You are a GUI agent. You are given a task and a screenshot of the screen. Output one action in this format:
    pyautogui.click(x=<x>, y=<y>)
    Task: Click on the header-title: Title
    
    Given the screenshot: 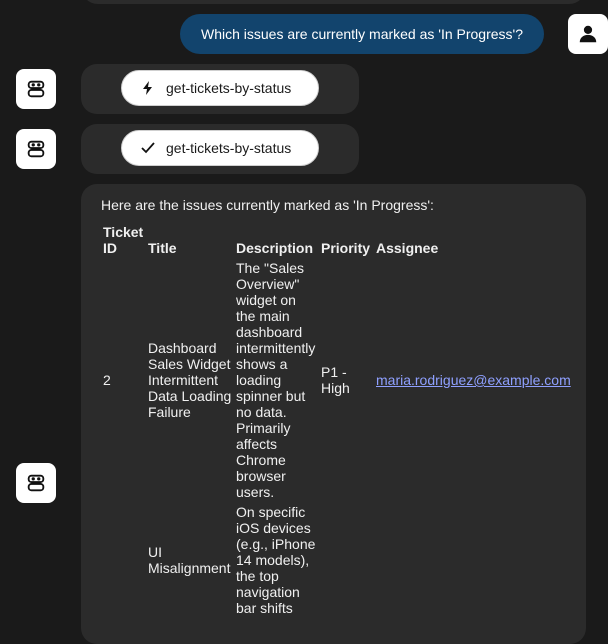 What is the action you would take?
    pyautogui.click(x=162, y=248)
    